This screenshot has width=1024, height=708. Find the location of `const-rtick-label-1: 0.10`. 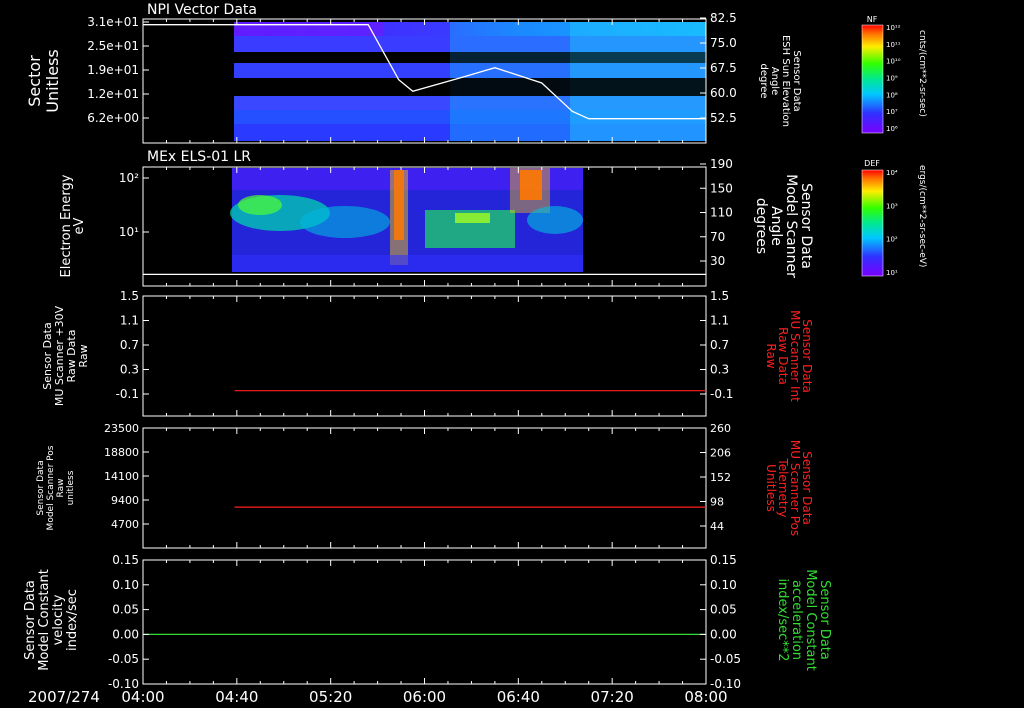

const-rtick-label-1: 0.10 is located at coordinates (723, 585).